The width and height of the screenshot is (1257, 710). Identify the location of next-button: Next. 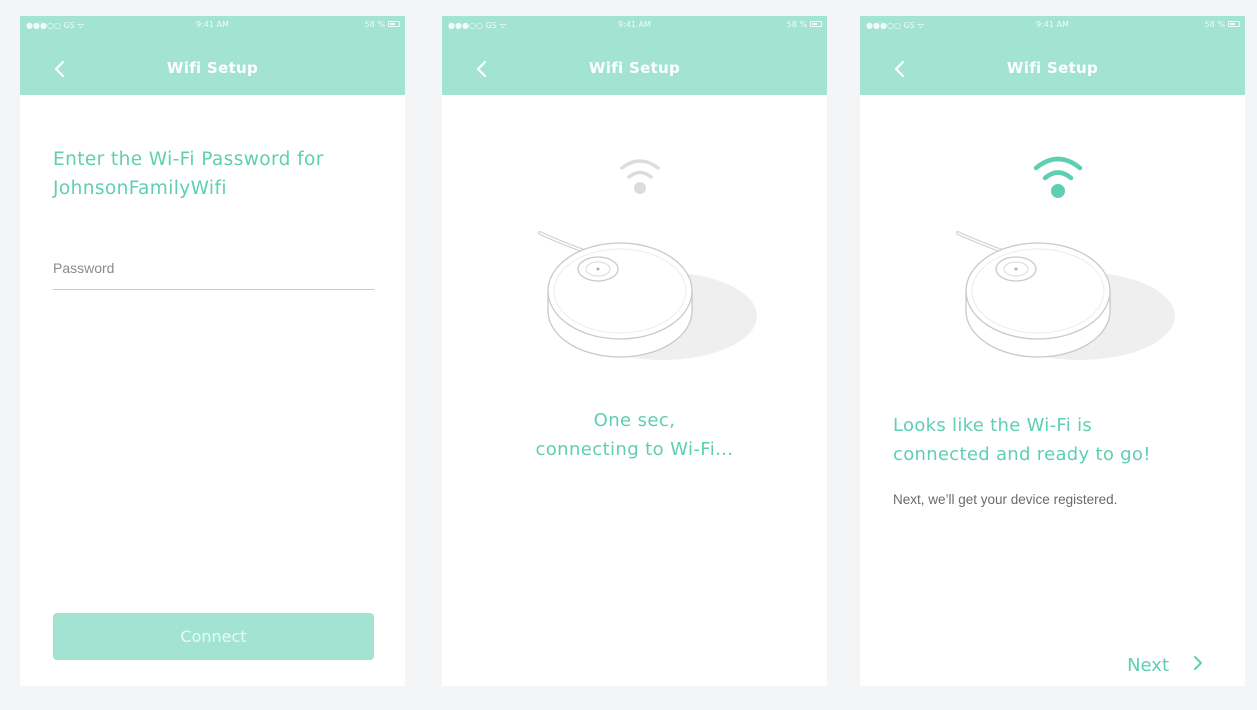
(1166, 665).